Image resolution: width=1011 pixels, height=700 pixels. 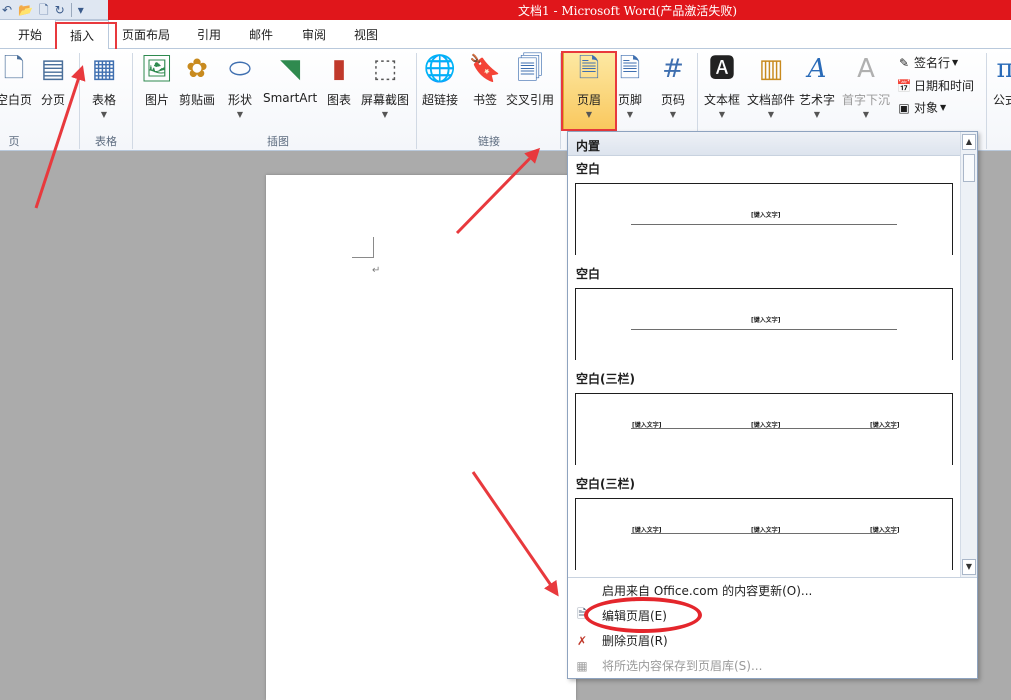 What do you see at coordinates (505, 10) in the screenshot?
I see `title-bar` at bounding box center [505, 10].